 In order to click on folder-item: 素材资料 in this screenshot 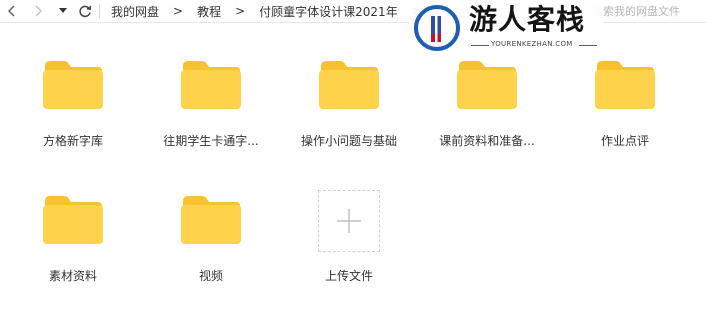, I will do `click(73, 251)`.